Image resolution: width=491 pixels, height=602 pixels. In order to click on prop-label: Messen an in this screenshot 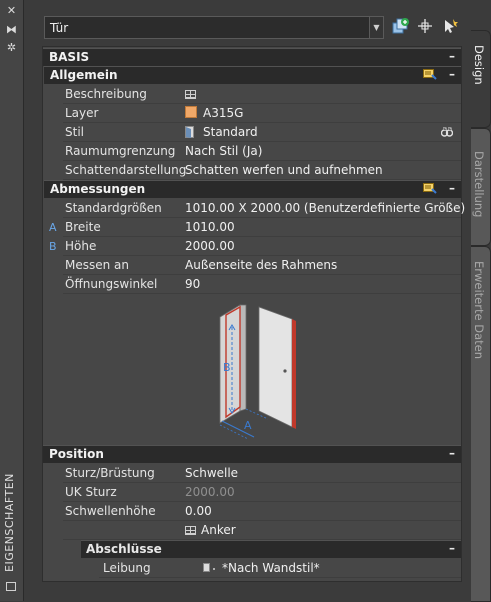, I will do `click(97, 265)`.